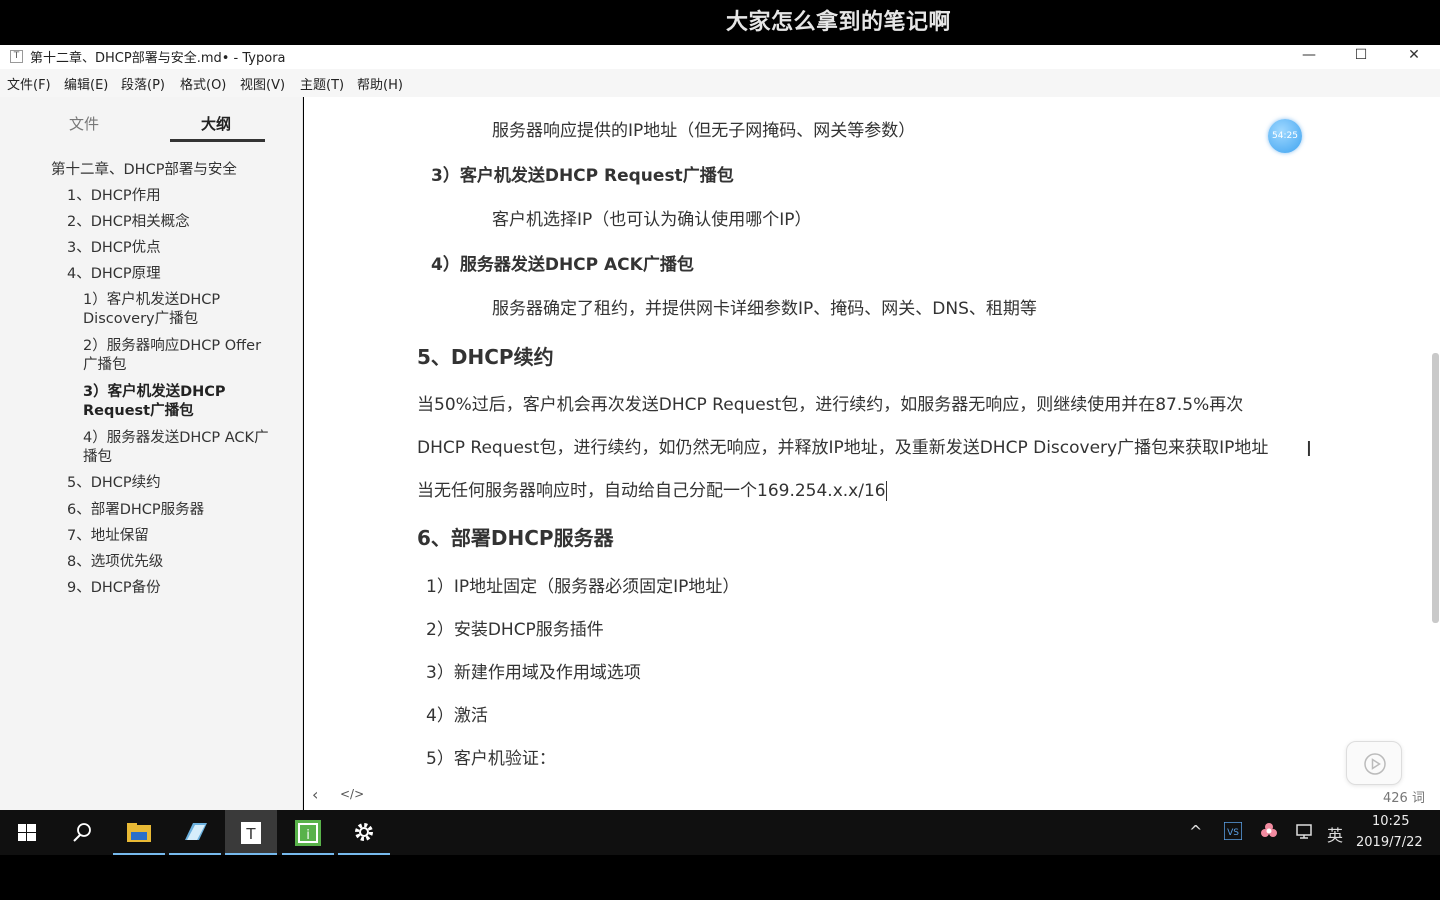 The width and height of the screenshot is (1440, 900). I want to click on notebook-icon, so click(196, 831).